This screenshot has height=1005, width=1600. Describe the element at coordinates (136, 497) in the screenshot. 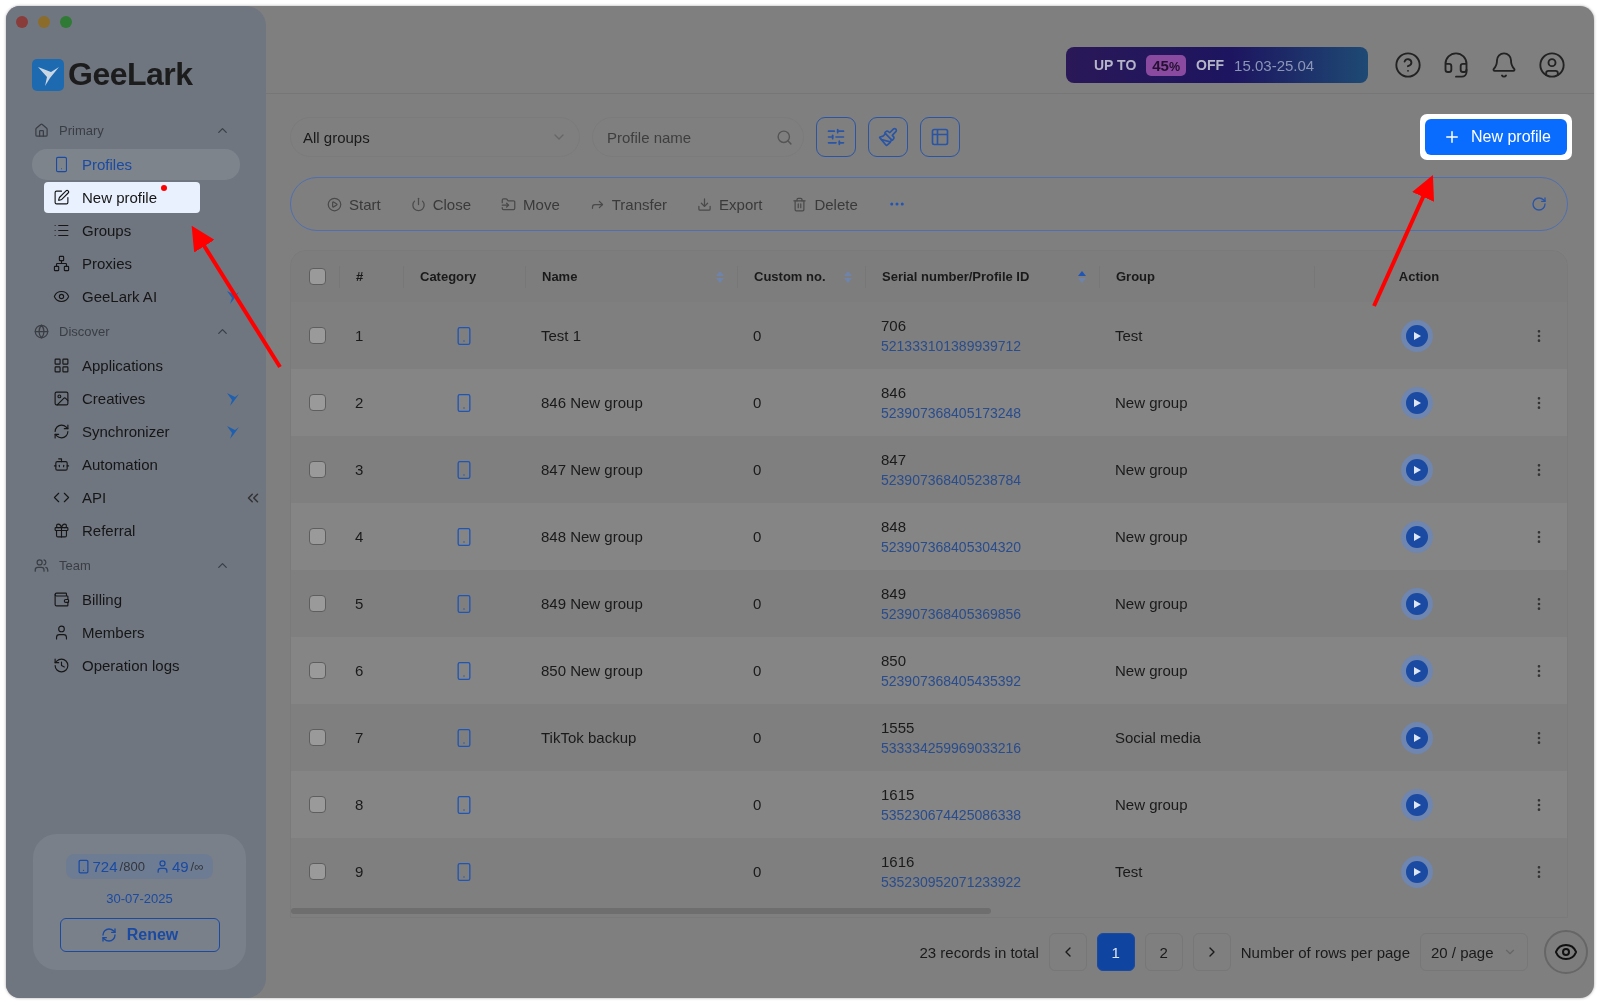

I see `sidebar-item: API` at that location.